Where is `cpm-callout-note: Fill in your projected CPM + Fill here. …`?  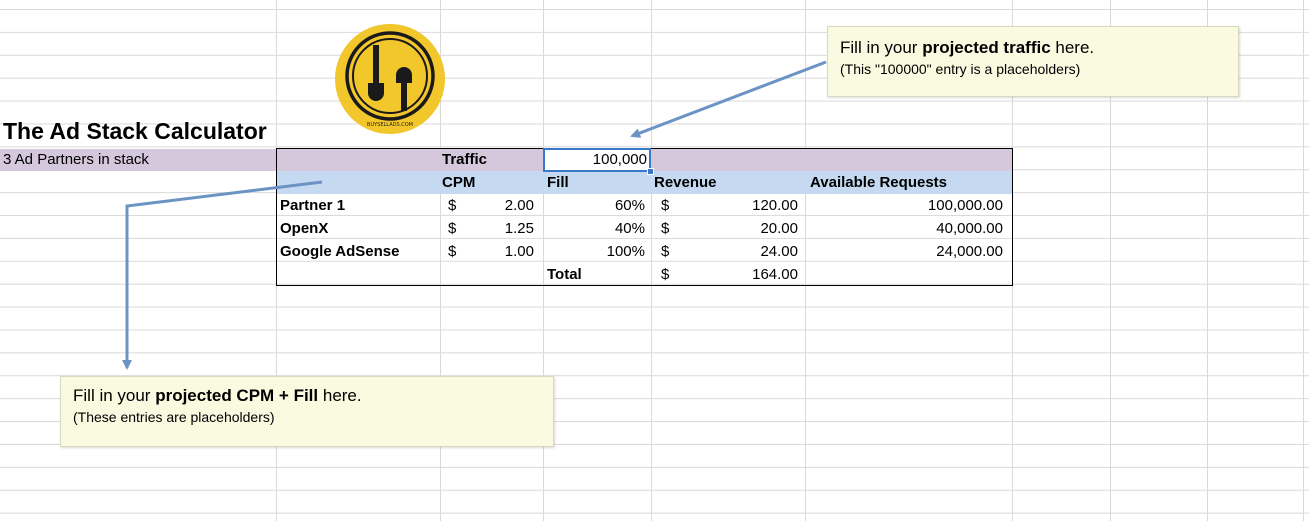
cpm-callout-note: Fill in your projected CPM + Fill here. … is located at coordinates (307, 411).